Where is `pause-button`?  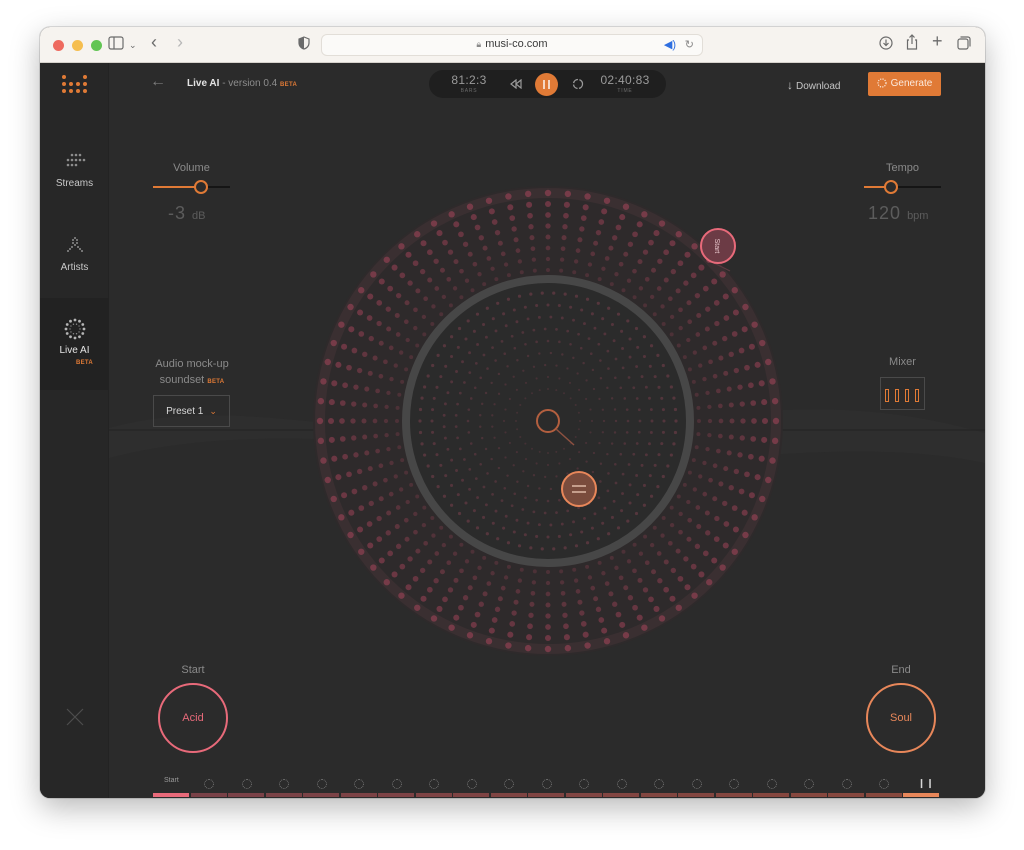 pause-button is located at coordinates (546, 84).